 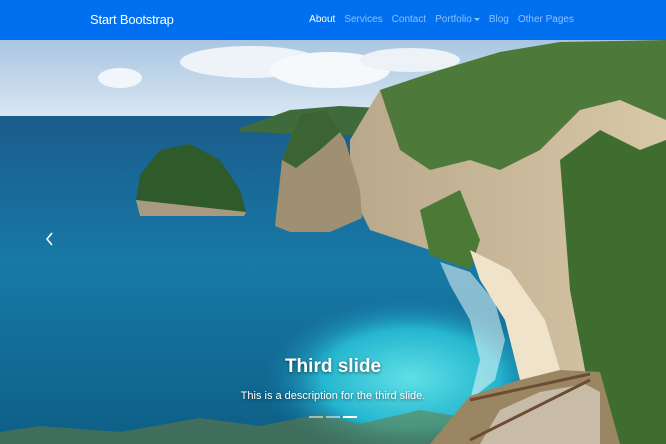 I want to click on slide-caption-title: Third slide, so click(x=333, y=366).